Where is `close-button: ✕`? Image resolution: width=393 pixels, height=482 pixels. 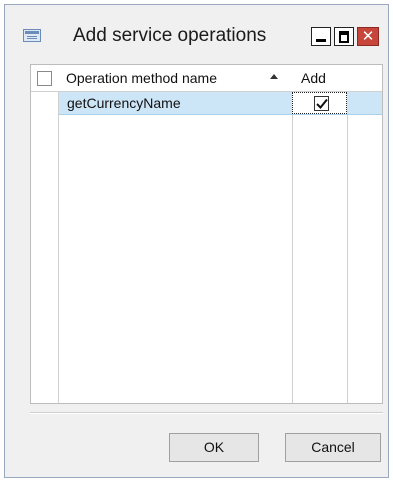
close-button: ✕ is located at coordinates (368, 36).